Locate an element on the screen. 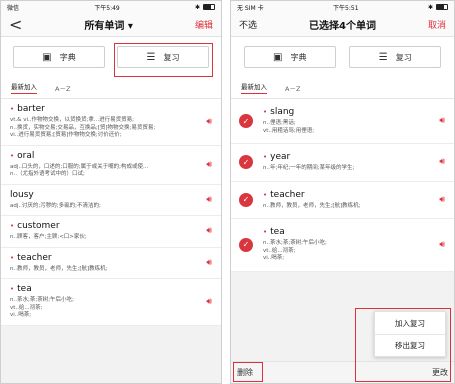 This screenshot has width=455, height=384. cancel-button: 取消 is located at coordinates (437, 24).